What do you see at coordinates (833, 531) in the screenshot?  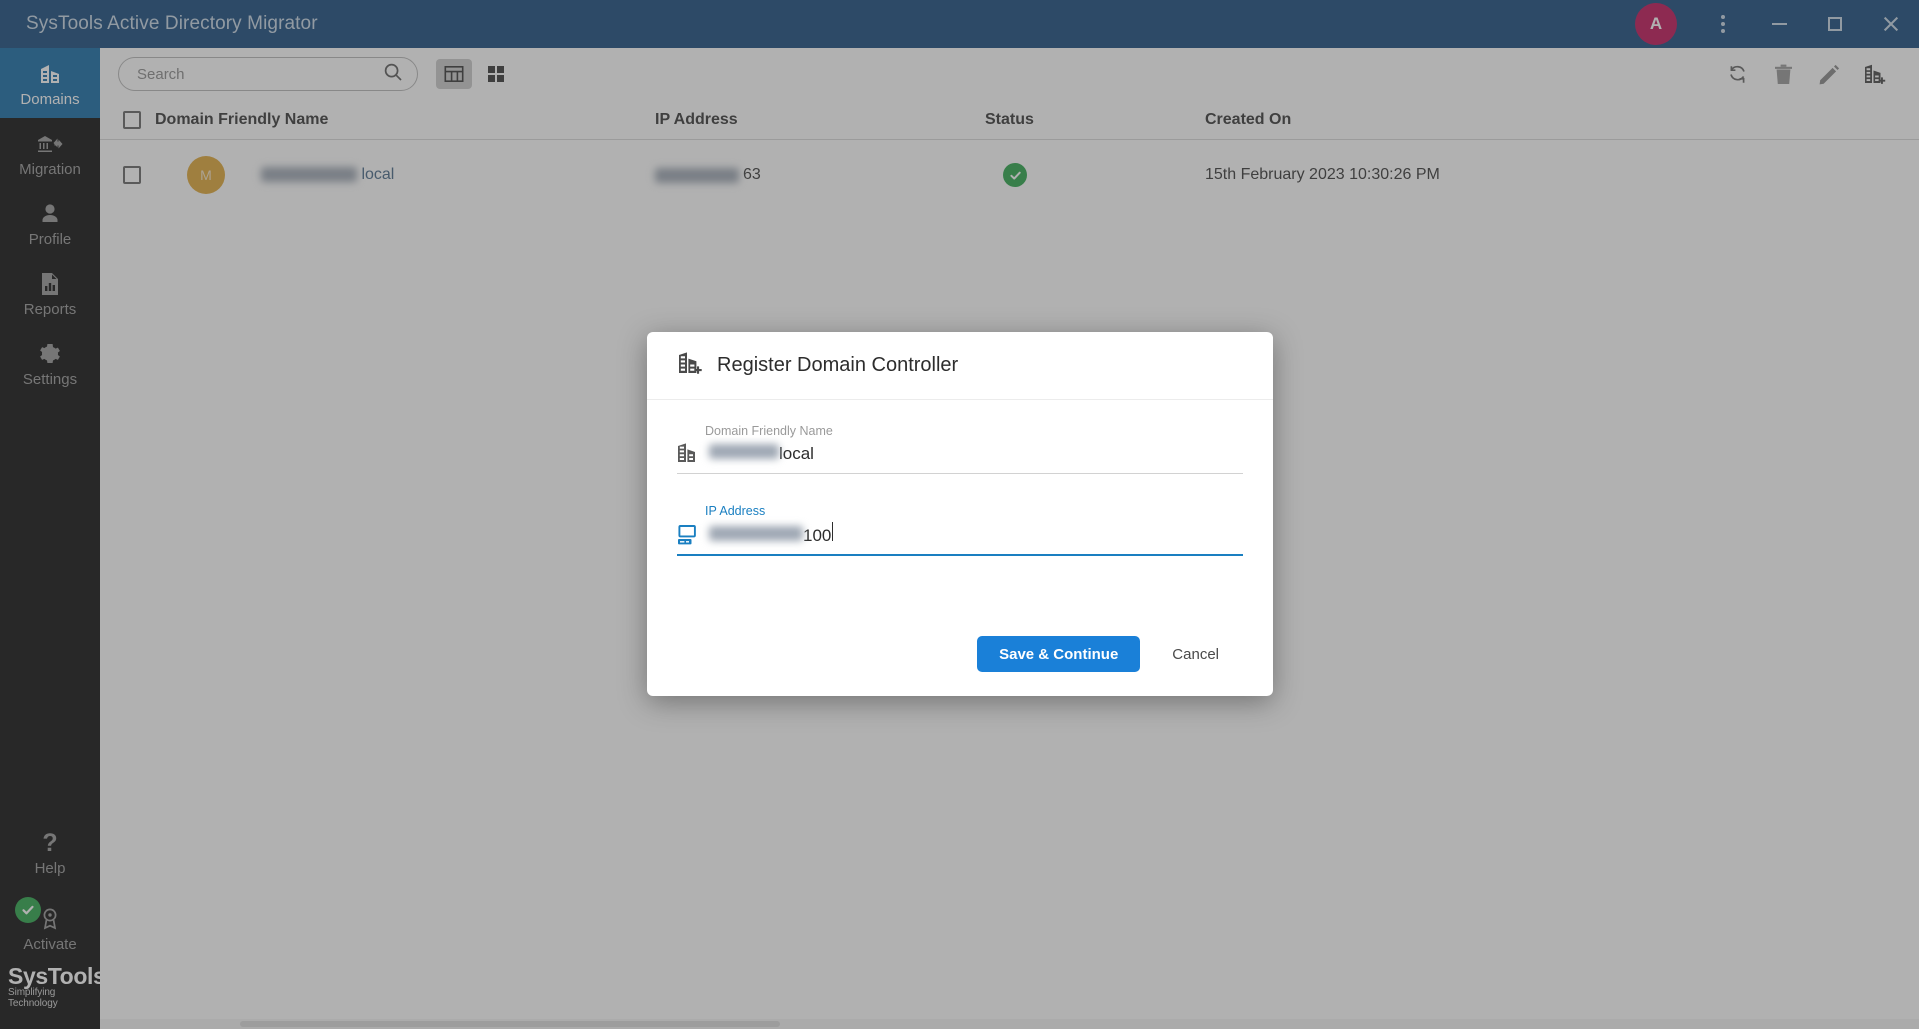 I see `text-cursor` at bounding box center [833, 531].